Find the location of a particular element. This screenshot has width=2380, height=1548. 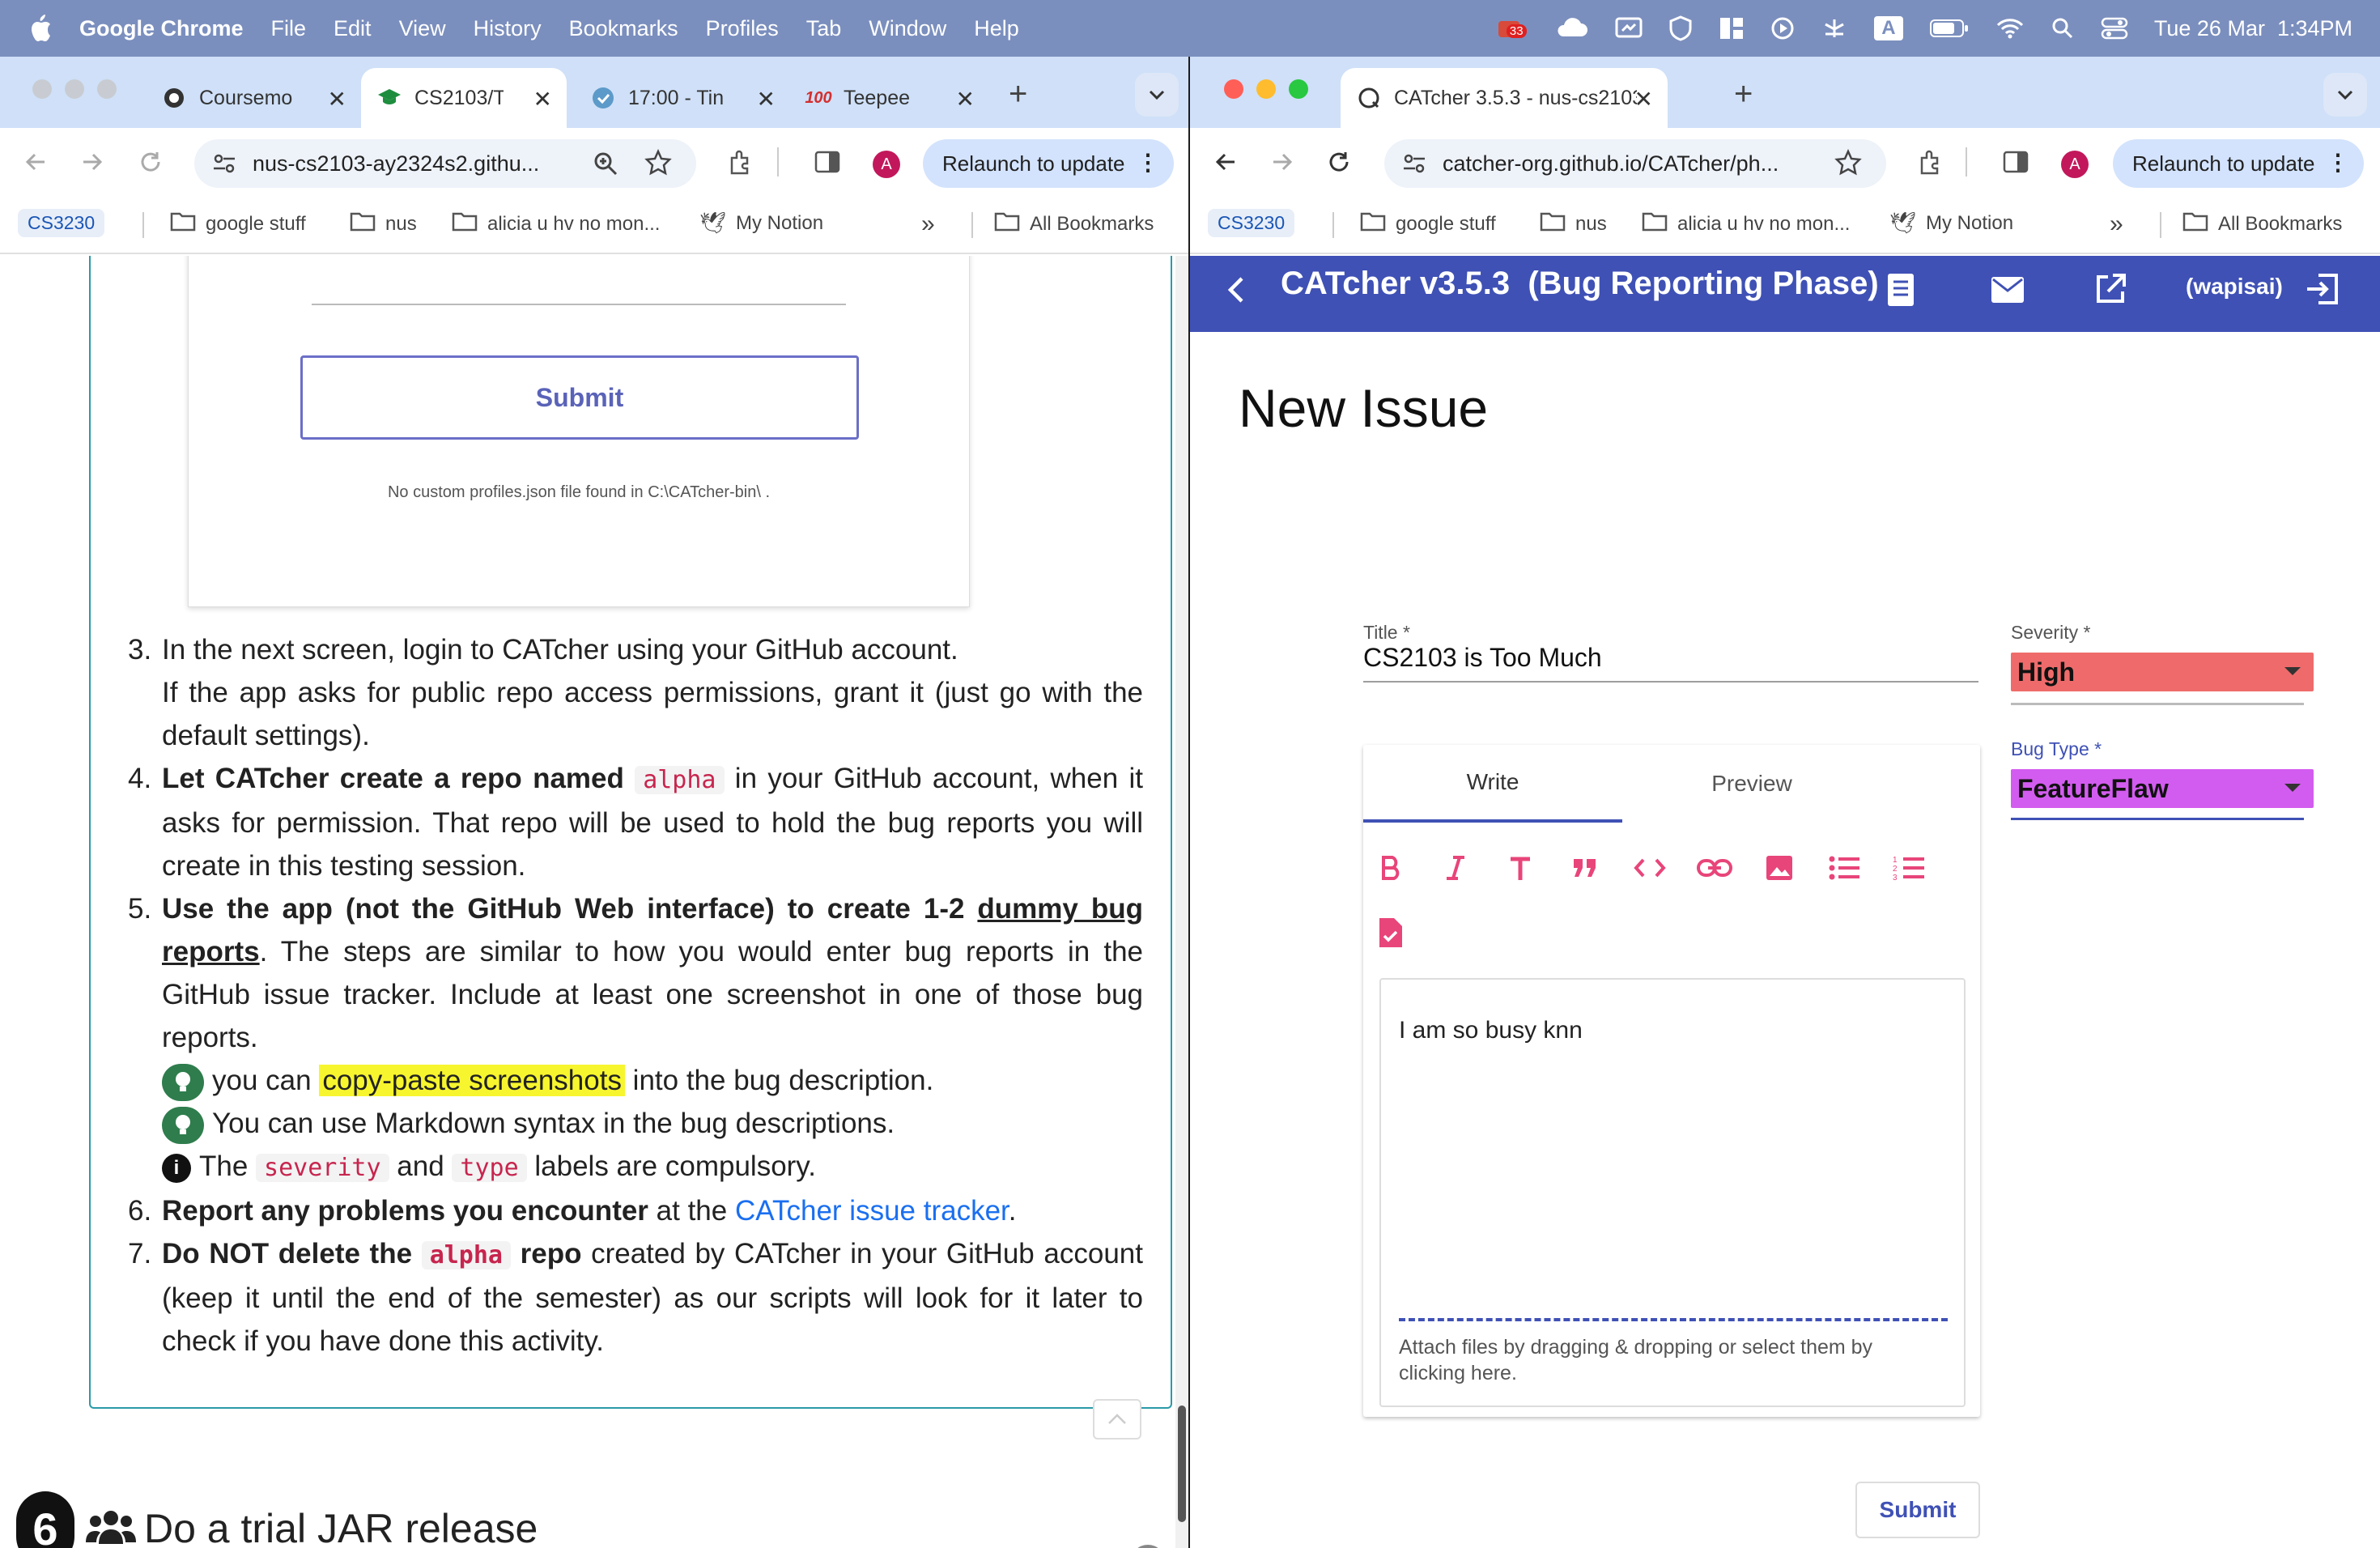

notification-app-icon: 33 is located at coordinates (1511, 28).